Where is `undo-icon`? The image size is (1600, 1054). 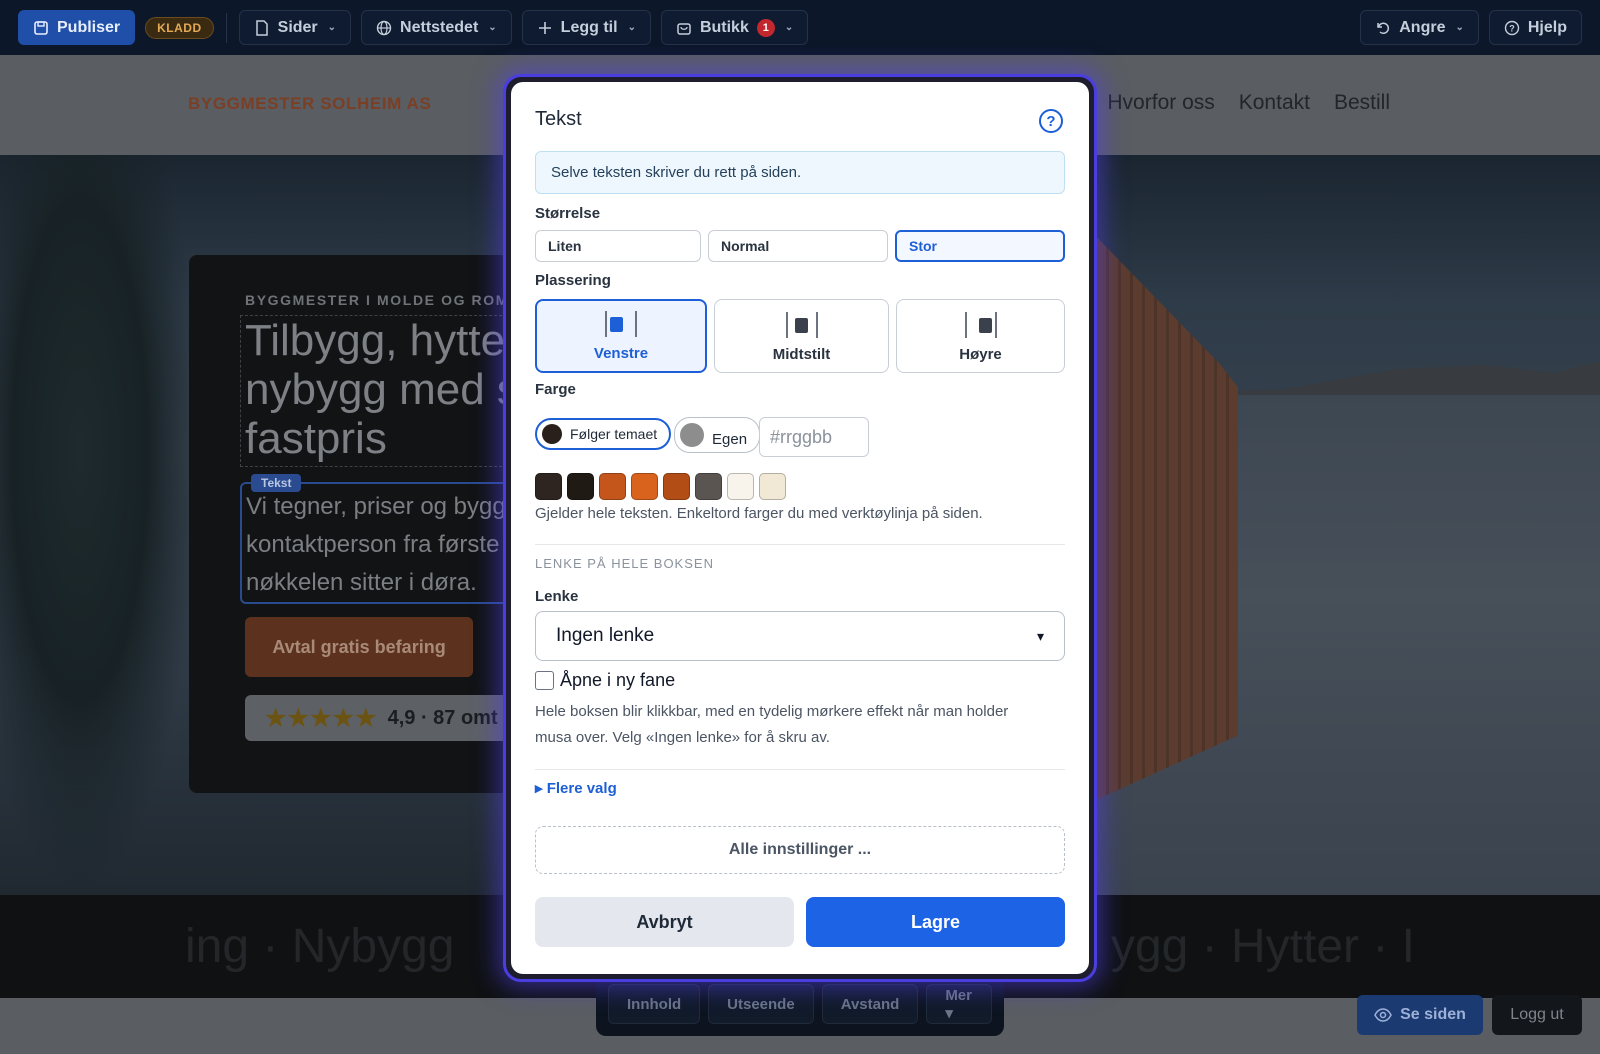 undo-icon is located at coordinates (1383, 28).